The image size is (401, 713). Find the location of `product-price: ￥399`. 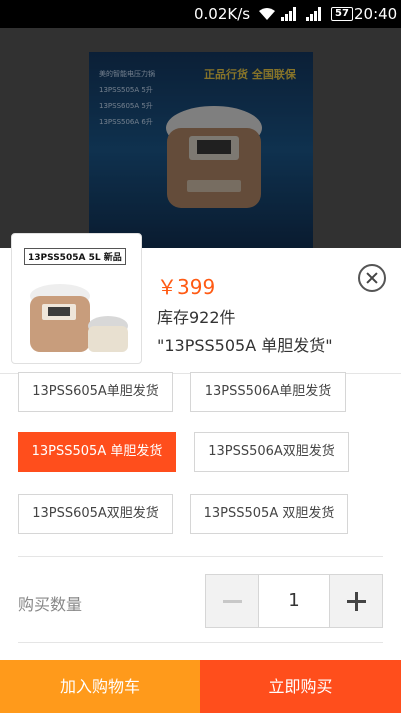

product-price: ￥399 is located at coordinates (186, 287).